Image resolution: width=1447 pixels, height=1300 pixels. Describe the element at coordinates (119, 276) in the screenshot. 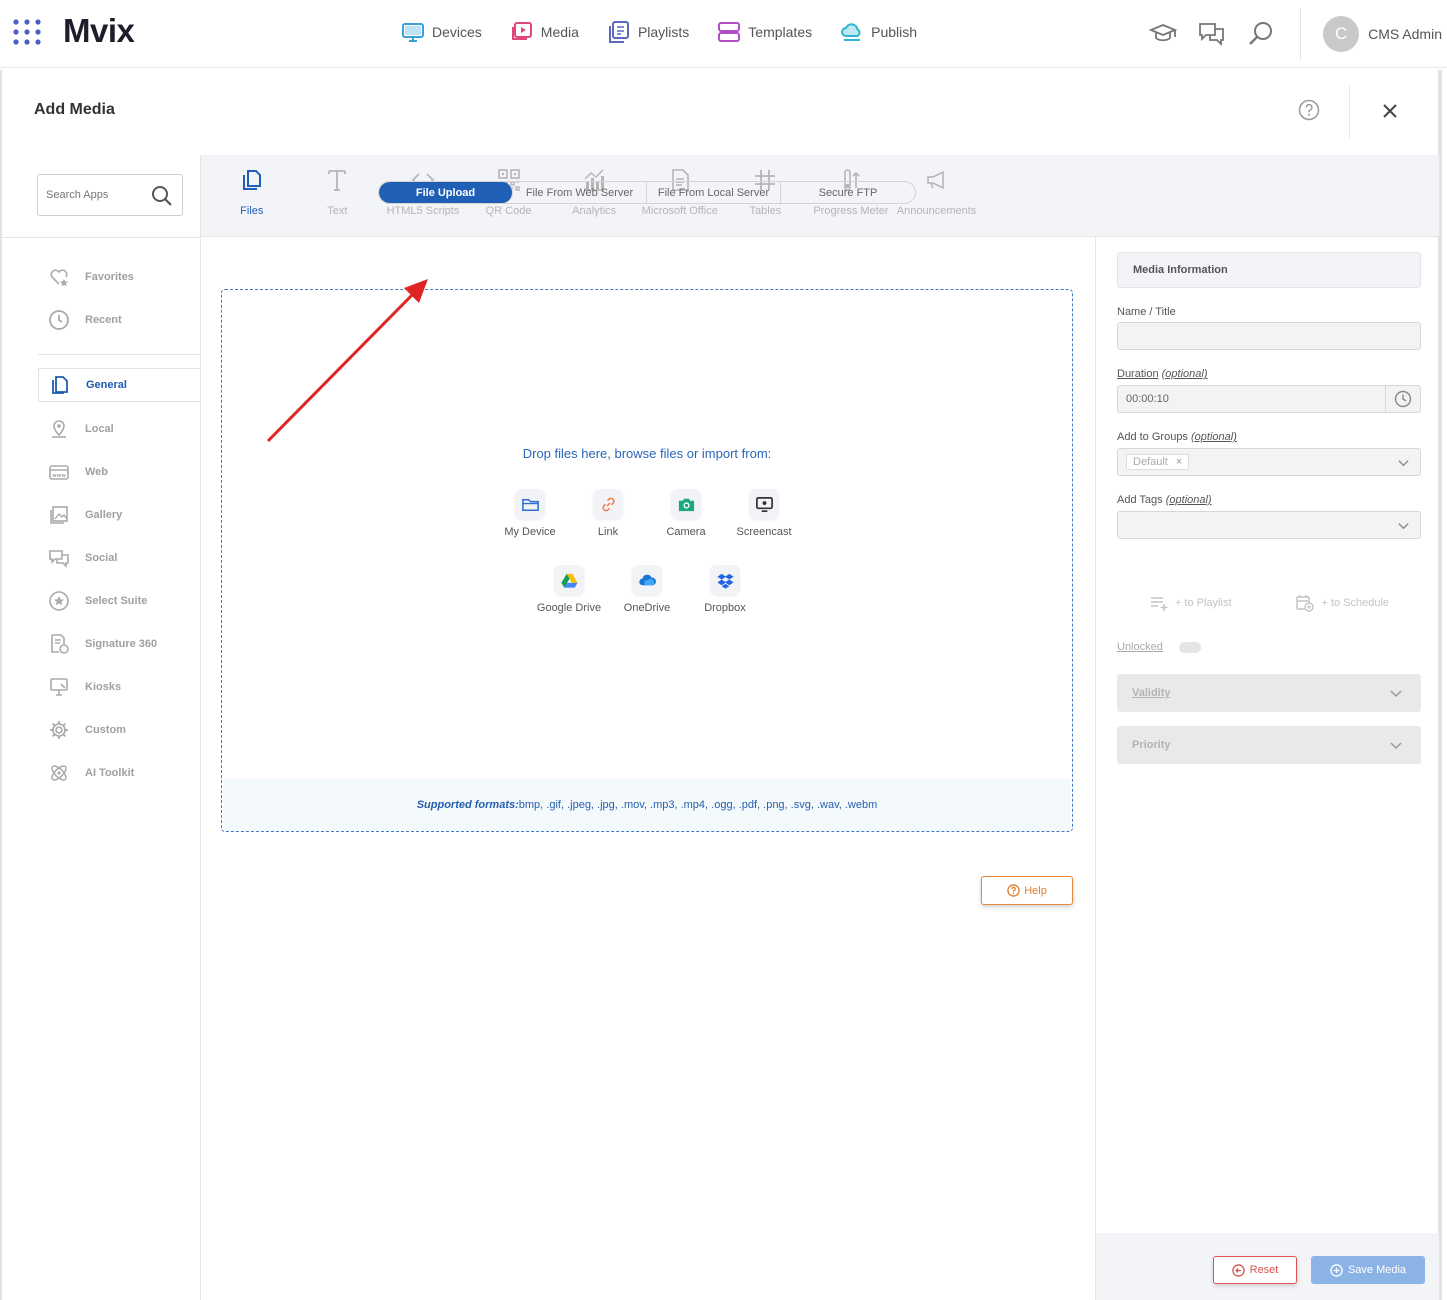

I see `sidebar-item-favorites: Favorites` at that location.